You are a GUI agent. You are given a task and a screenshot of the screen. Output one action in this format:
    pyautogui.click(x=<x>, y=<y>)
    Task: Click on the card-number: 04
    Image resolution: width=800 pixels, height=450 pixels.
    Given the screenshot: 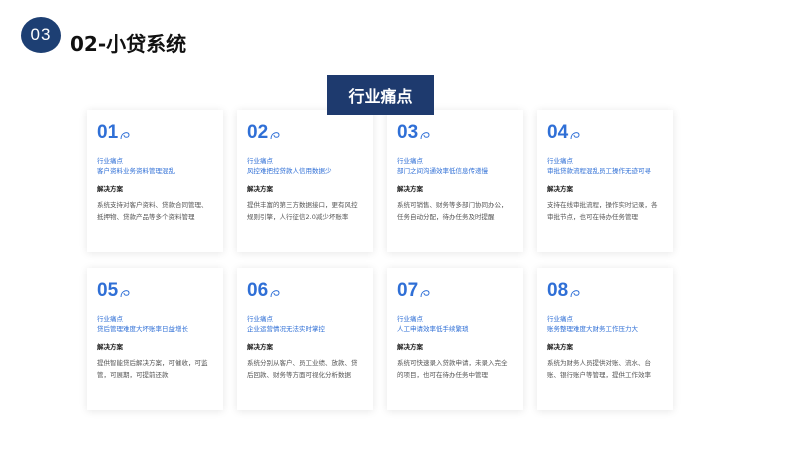 What is the action you would take?
    pyautogui.click(x=605, y=133)
    